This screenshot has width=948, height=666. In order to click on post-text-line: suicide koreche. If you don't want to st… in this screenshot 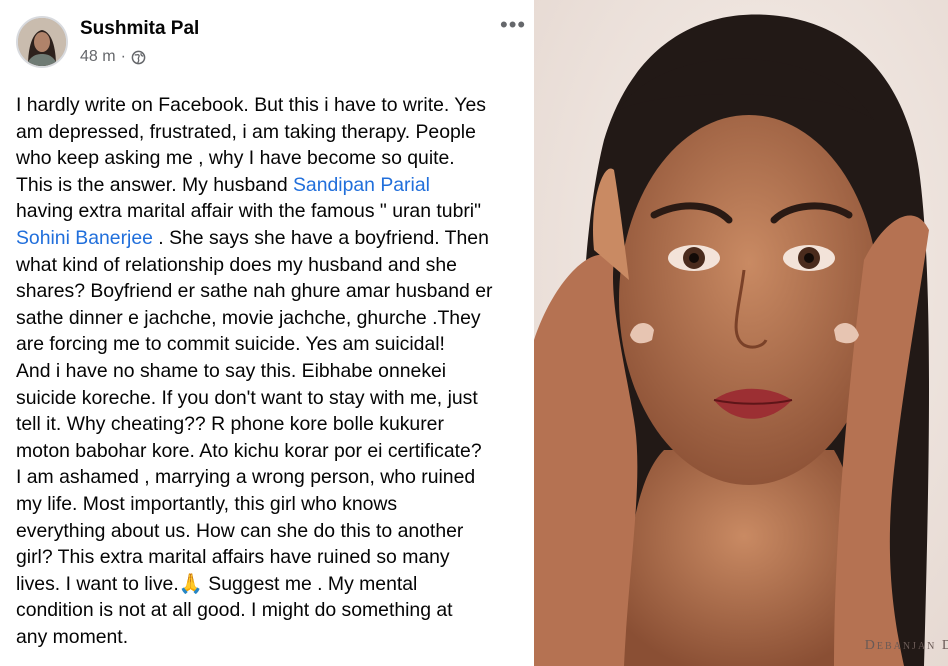, I will do `click(275, 398)`.